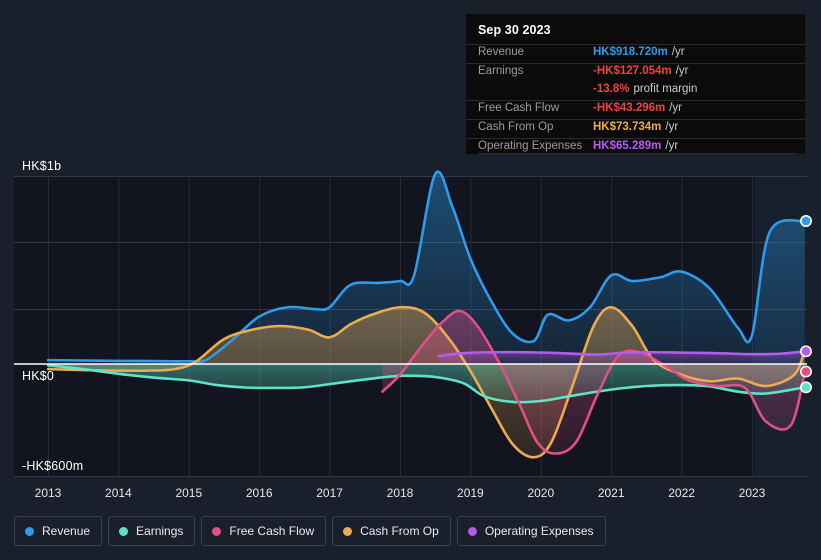 Image resolution: width=821 pixels, height=560 pixels. Describe the element at coordinates (541, 493) in the screenshot. I see `x-axis-tick-2020: 2020` at that location.